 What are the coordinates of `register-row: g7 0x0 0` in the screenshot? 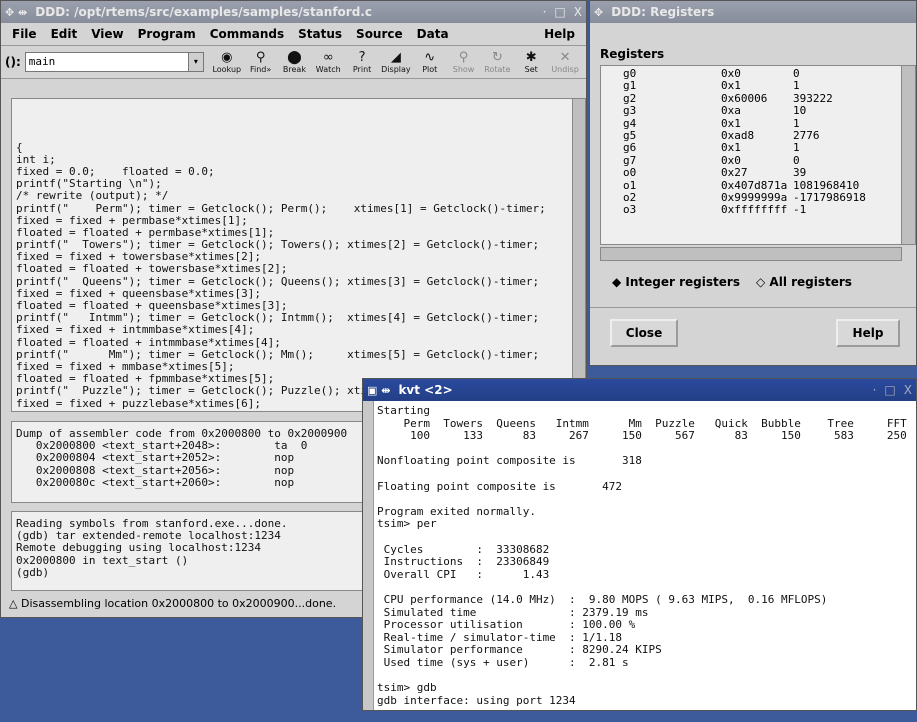 It's located at (768, 160).